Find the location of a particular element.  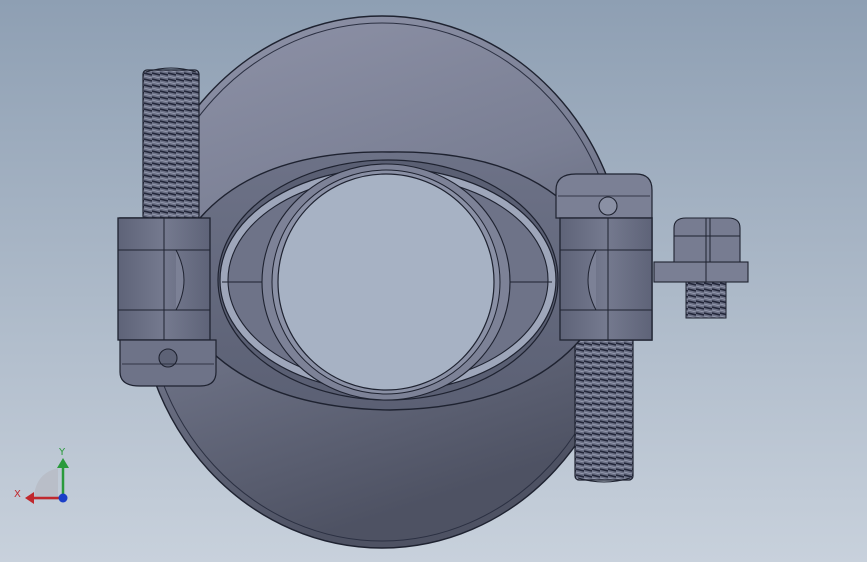

x-axis-arrow-icon is located at coordinates (29, 498).